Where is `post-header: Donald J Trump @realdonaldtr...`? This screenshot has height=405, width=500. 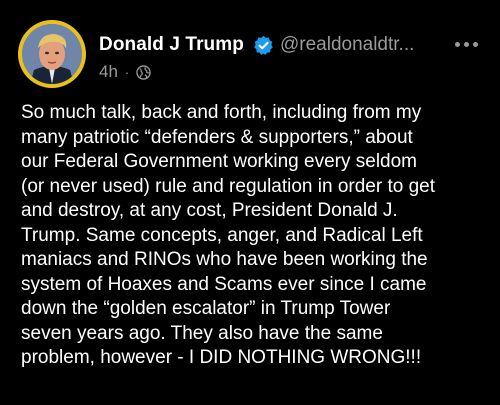 post-header: Donald J Trump @realdonaldtr... is located at coordinates (256, 45).